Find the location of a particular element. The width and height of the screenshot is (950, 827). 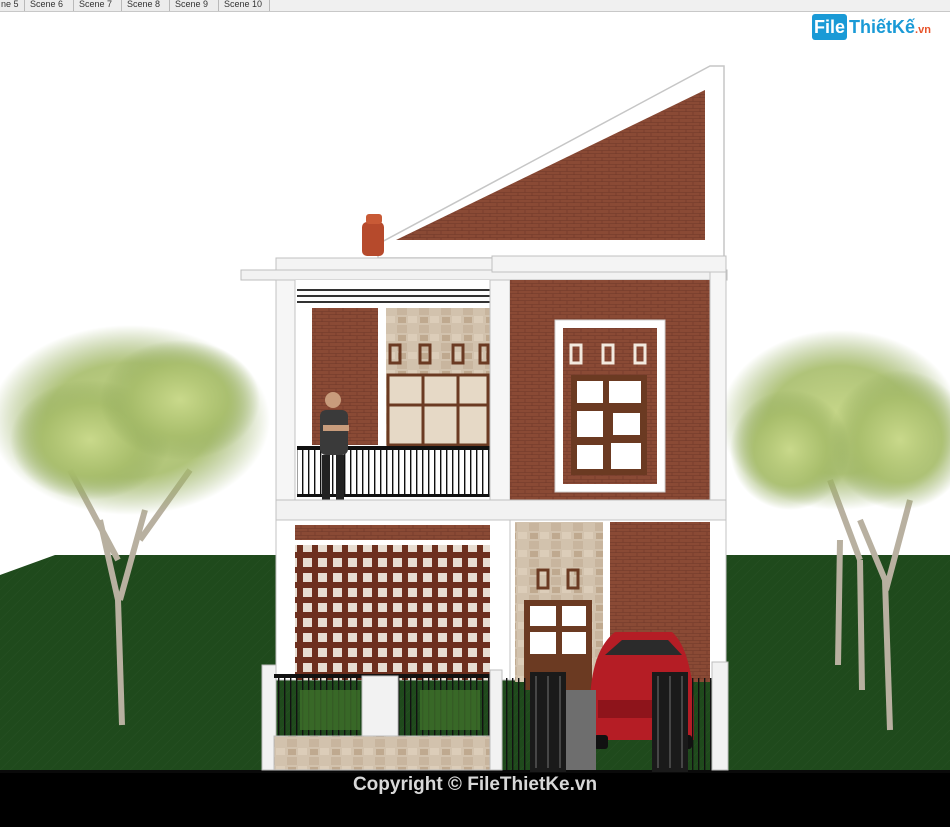

logo-suffix: .vn is located at coordinates (923, 30).